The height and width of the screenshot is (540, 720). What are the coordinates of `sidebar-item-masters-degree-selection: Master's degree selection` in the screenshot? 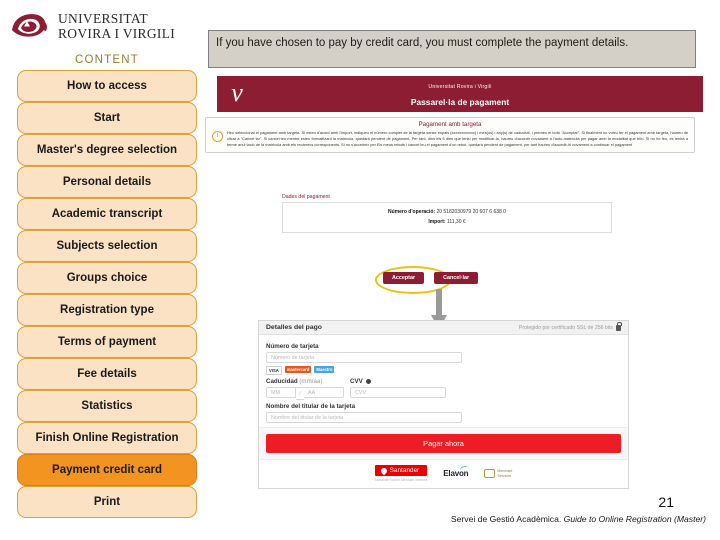 It's located at (107, 150).